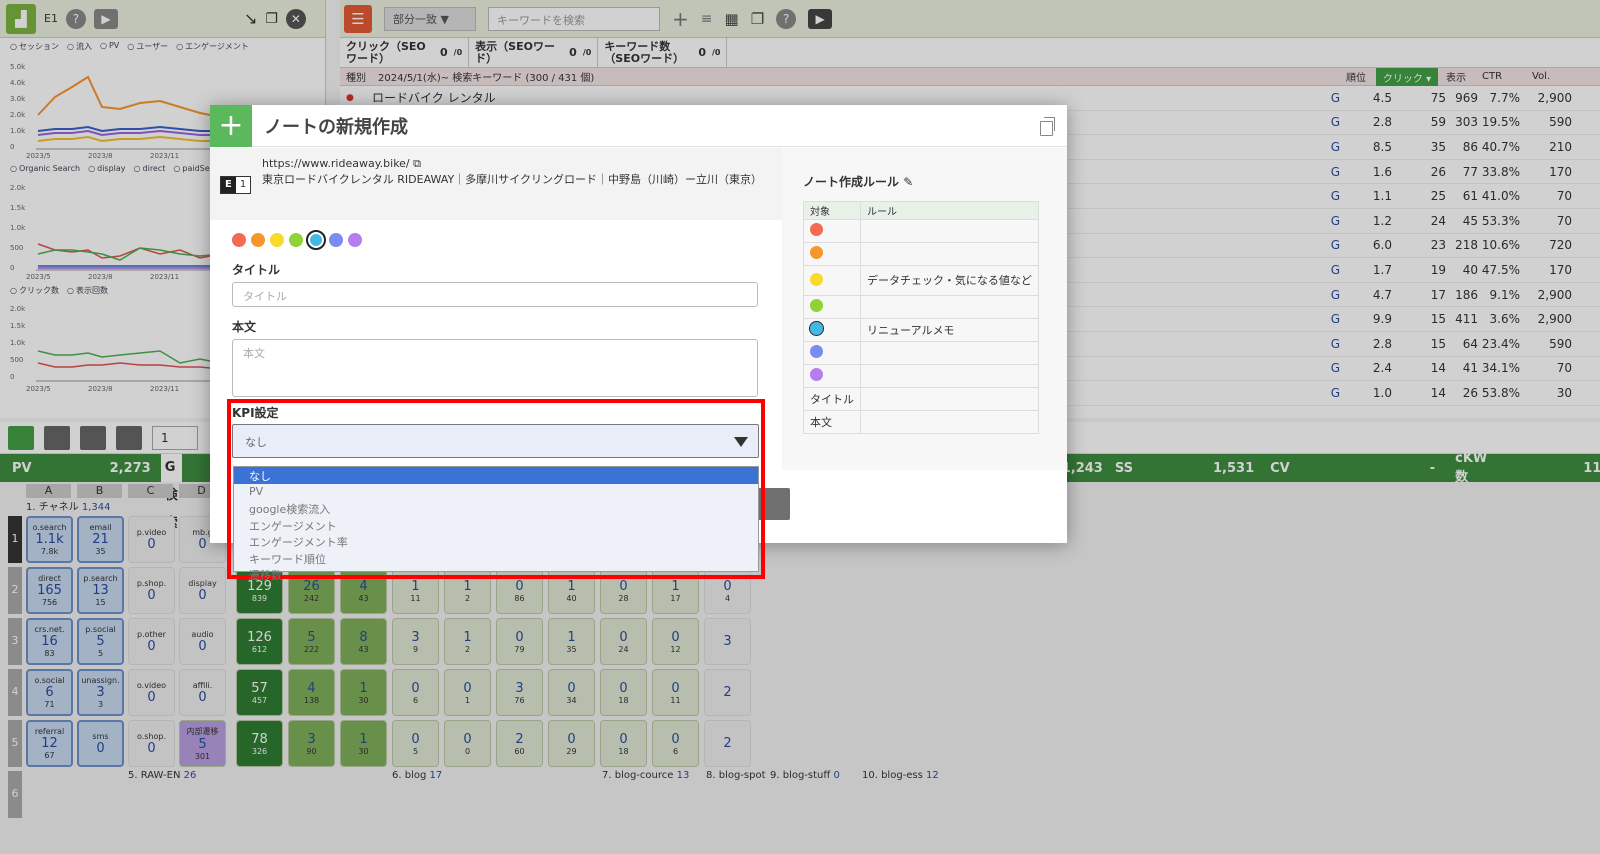 This screenshot has width=1600, height=854. Describe the element at coordinates (34, 290) in the screenshot. I see `legend-item: クリック数` at that location.